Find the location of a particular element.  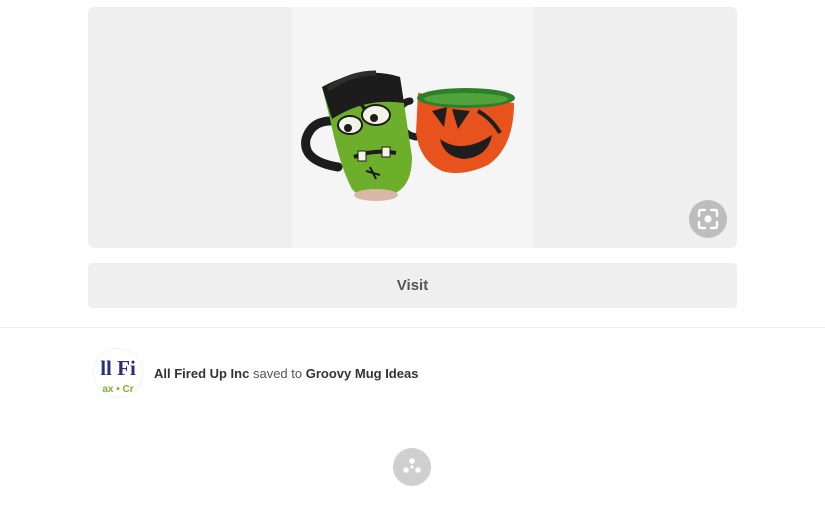

frankenstein-mug is located at coordinates (356, 135).